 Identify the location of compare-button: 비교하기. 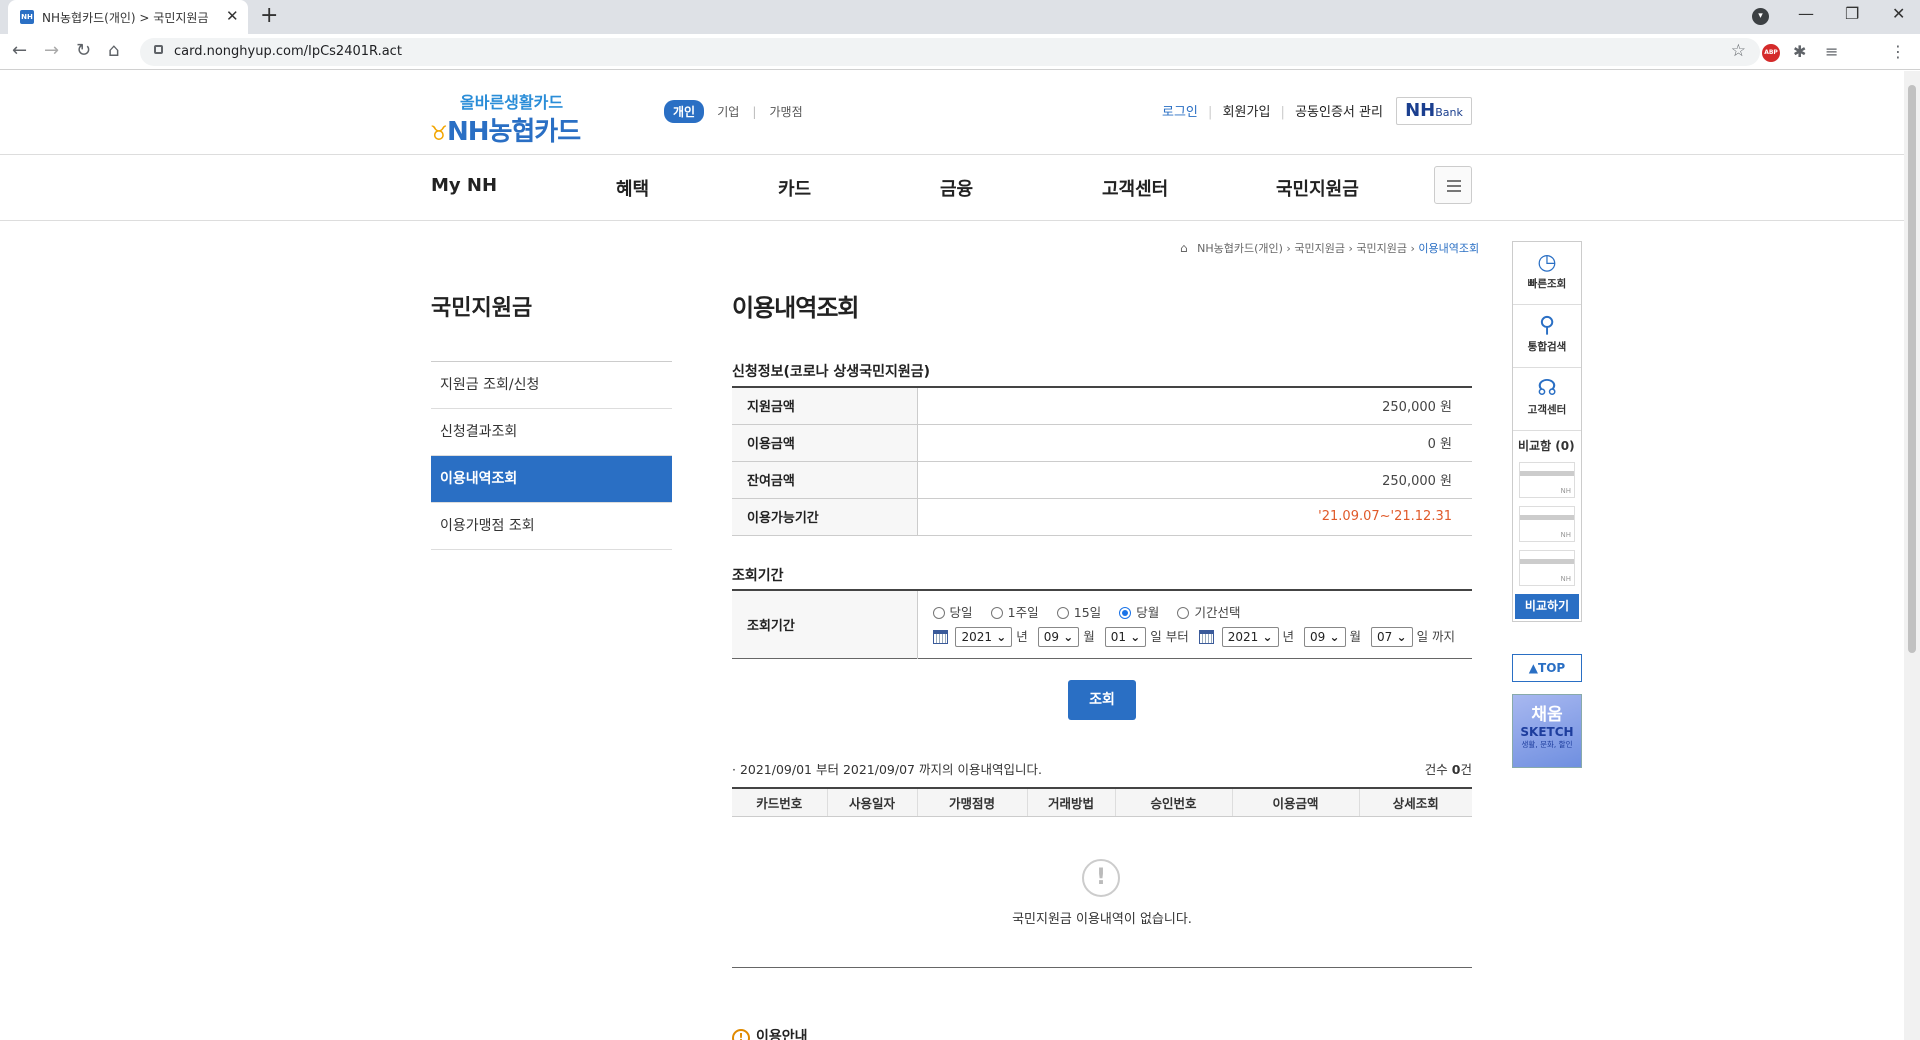
(1547, 606).